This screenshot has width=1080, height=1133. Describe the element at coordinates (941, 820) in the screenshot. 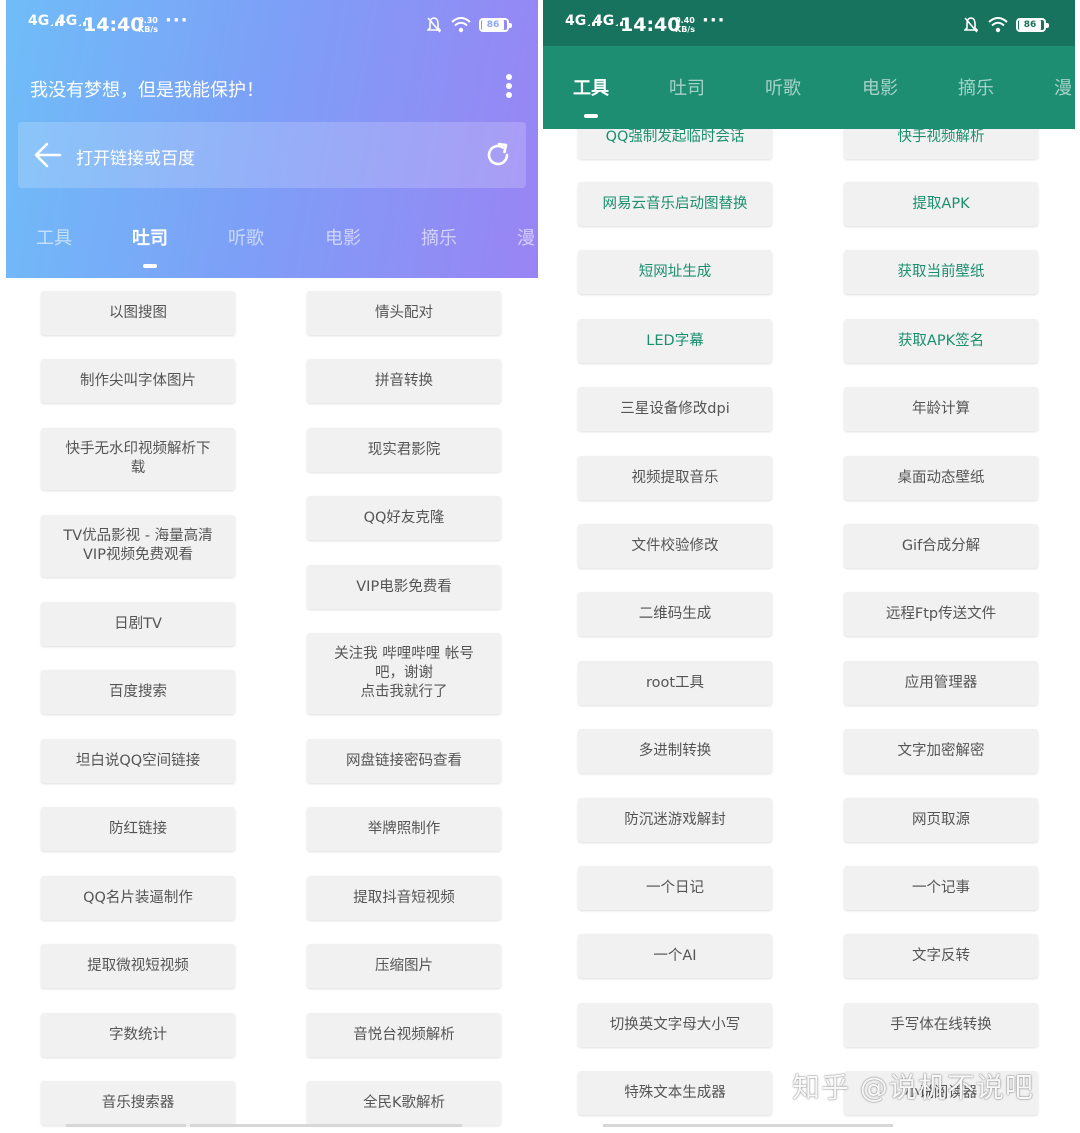

I see `tool-button: 网页取源` at that location.